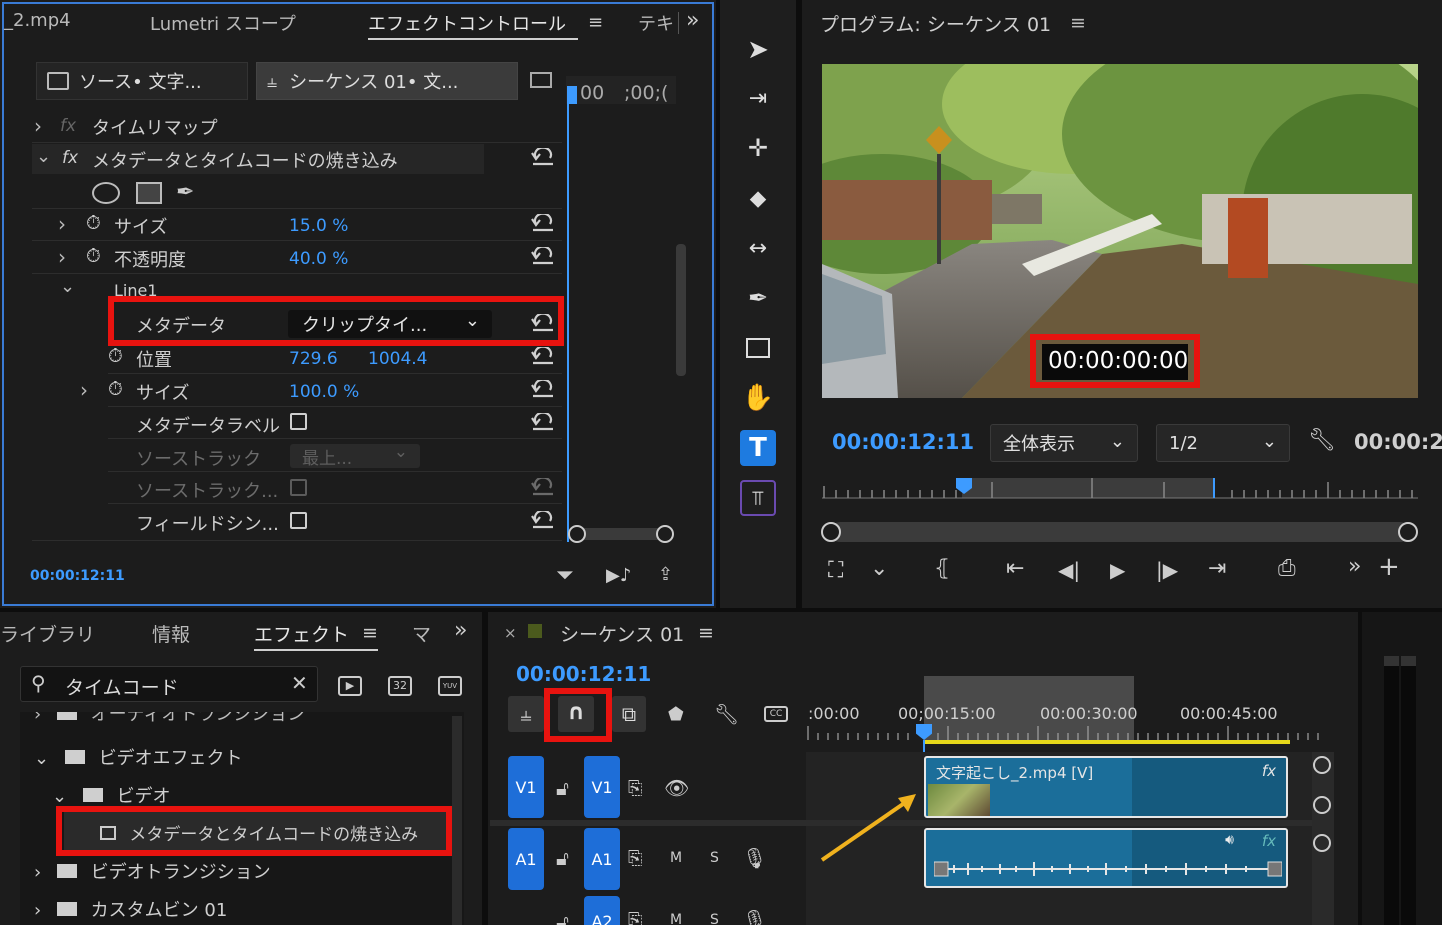  Describe the element at coordinates (467, 23) in the screenshot. I see `tab-effect-controls: エフェクトコントロール` at that location.